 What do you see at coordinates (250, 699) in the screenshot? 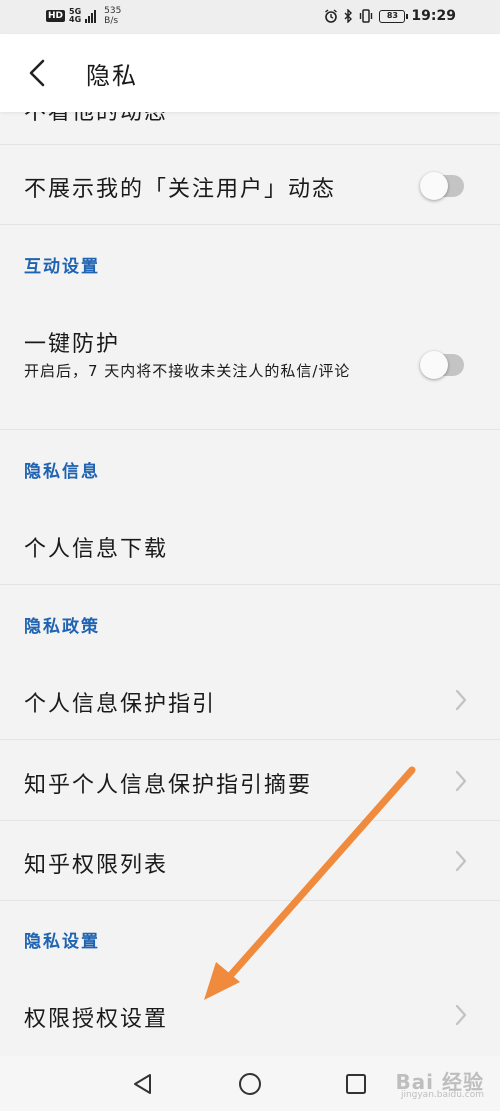
I see `row-protection-guide: 个人信息保护指引` at bounding box center [250, 699].